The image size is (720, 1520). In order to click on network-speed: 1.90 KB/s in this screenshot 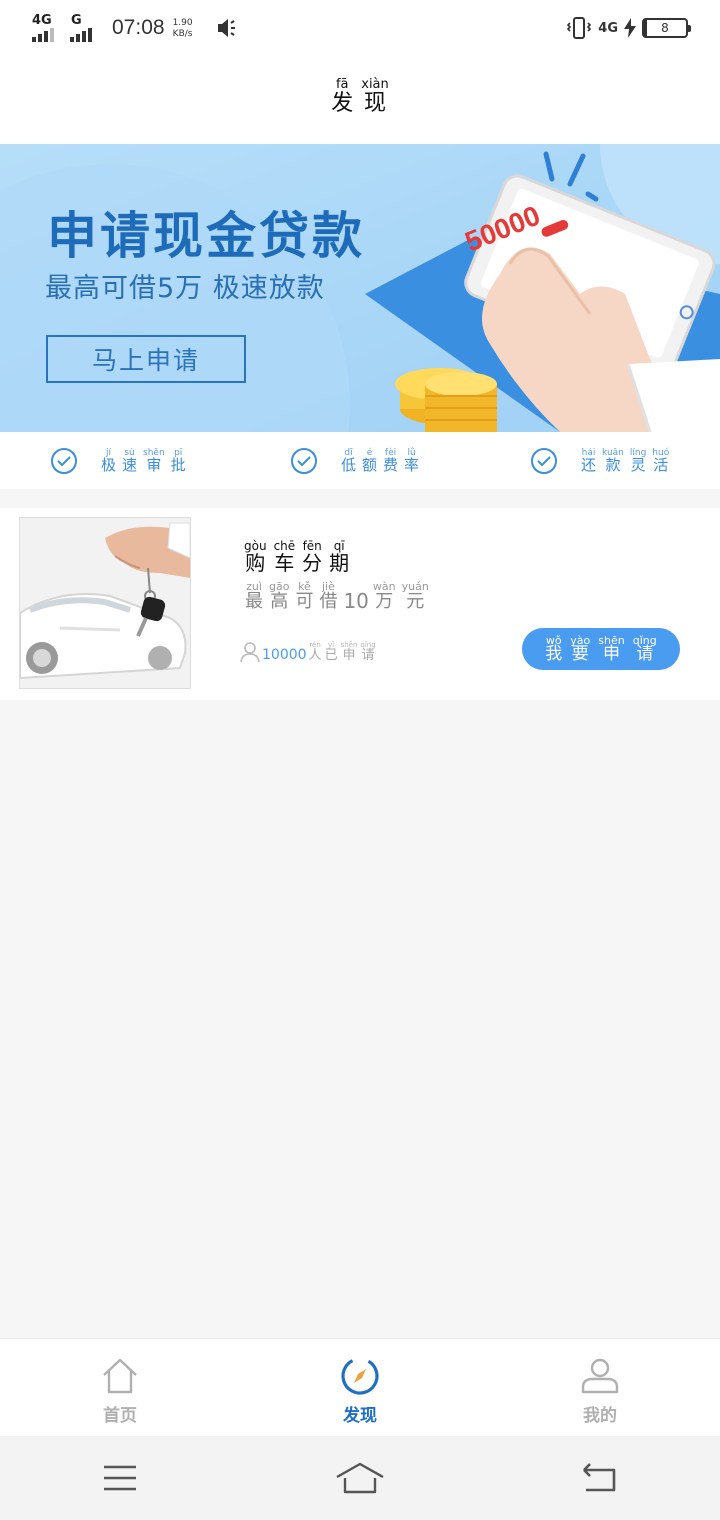, I will do `click(182, 28)`.